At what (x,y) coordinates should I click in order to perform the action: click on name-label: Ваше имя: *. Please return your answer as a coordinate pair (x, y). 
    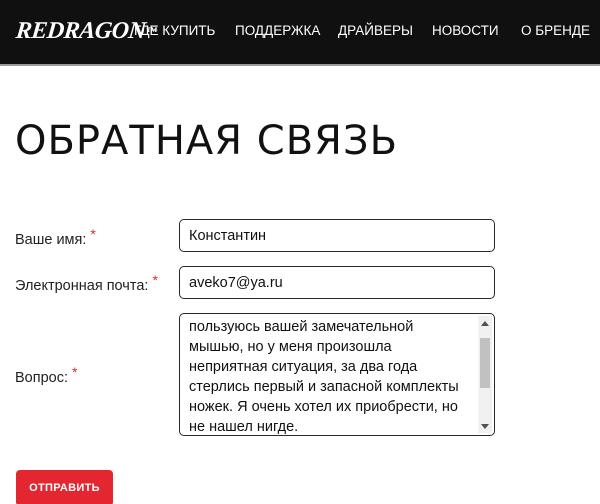
    Looking at the image, I should click on (55, 237).